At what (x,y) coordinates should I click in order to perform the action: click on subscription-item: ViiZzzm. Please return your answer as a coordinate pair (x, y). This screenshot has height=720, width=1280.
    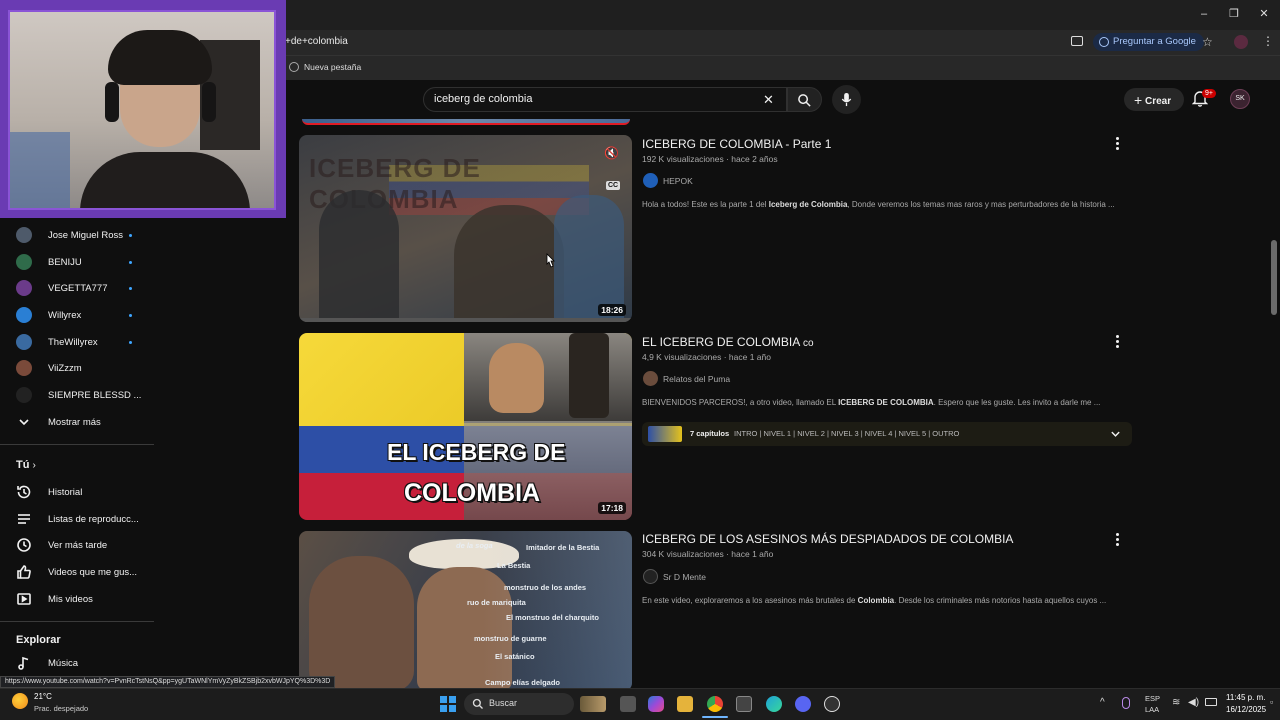
    Looking at the image, I should click on (75, 368).